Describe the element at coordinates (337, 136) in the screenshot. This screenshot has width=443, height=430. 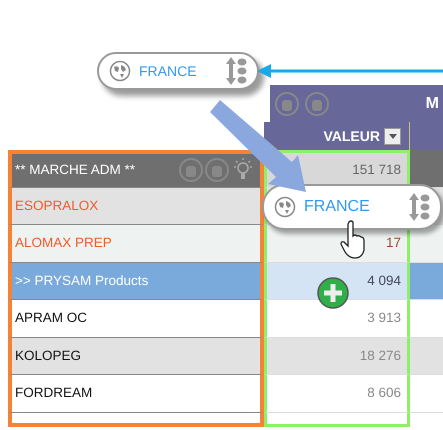
I see `column-header: VALEUR` at that location.